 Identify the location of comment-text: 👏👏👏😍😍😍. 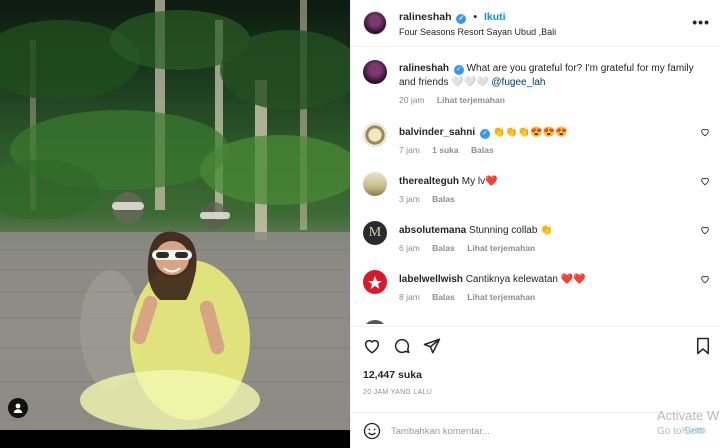
(530, 132).